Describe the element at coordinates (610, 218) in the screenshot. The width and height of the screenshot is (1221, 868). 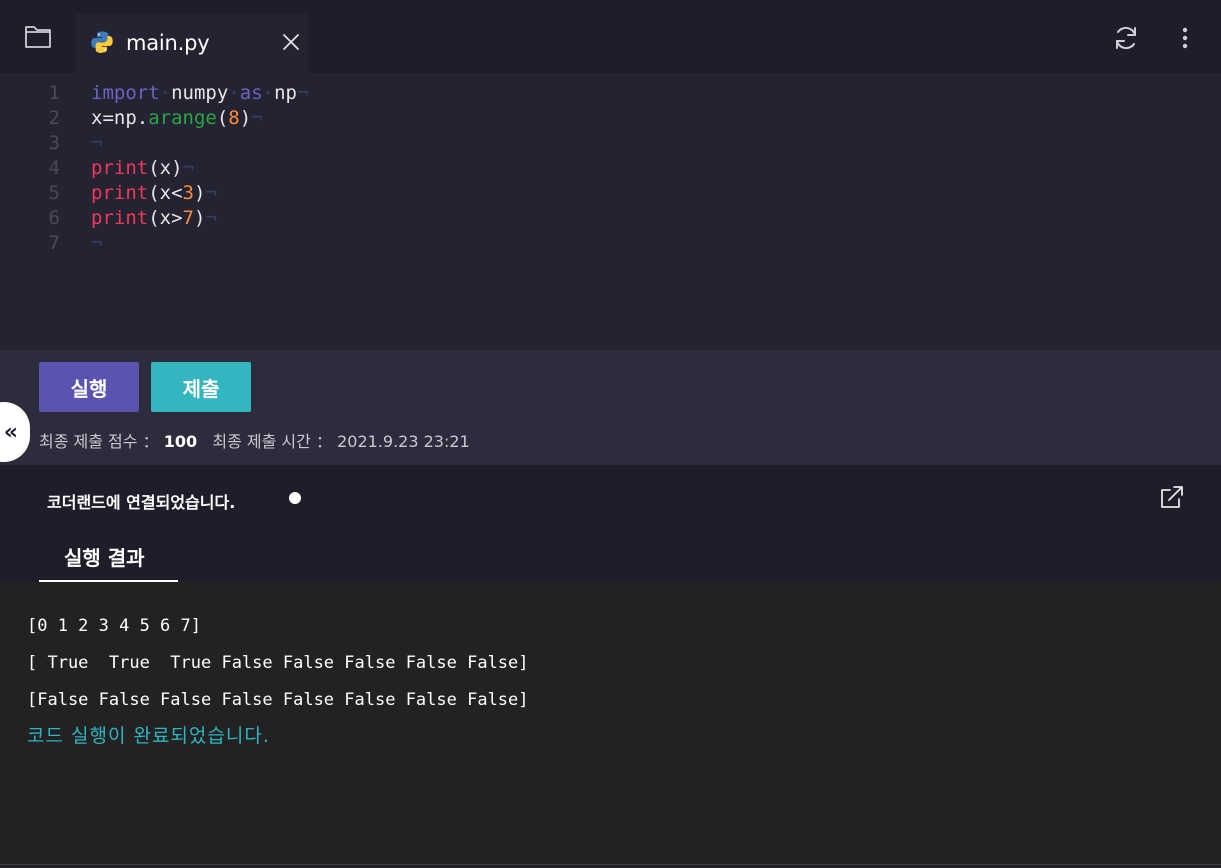
I see `code-line: 6 print(x>7)¬` at that location.